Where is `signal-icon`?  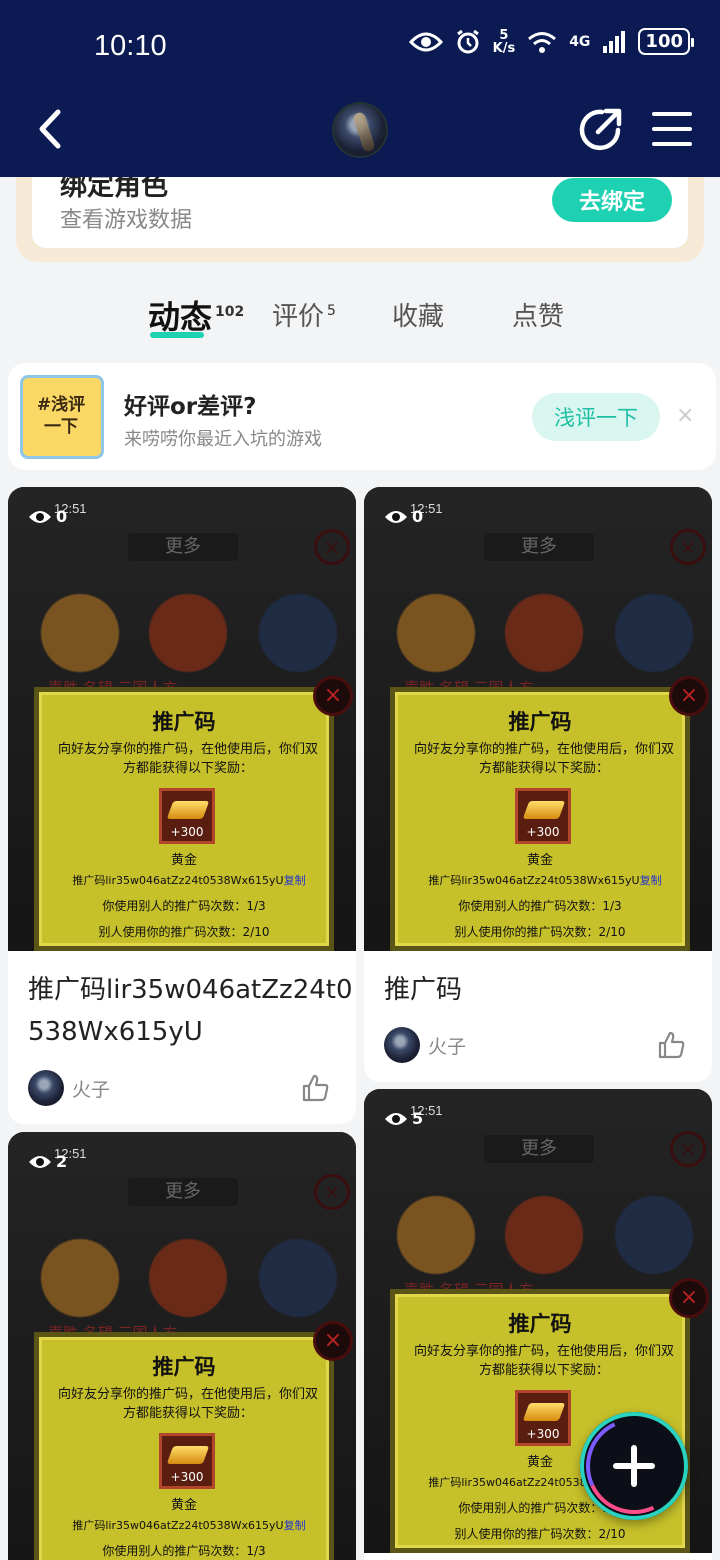
signal-icon is located at coordinates (614, 41).